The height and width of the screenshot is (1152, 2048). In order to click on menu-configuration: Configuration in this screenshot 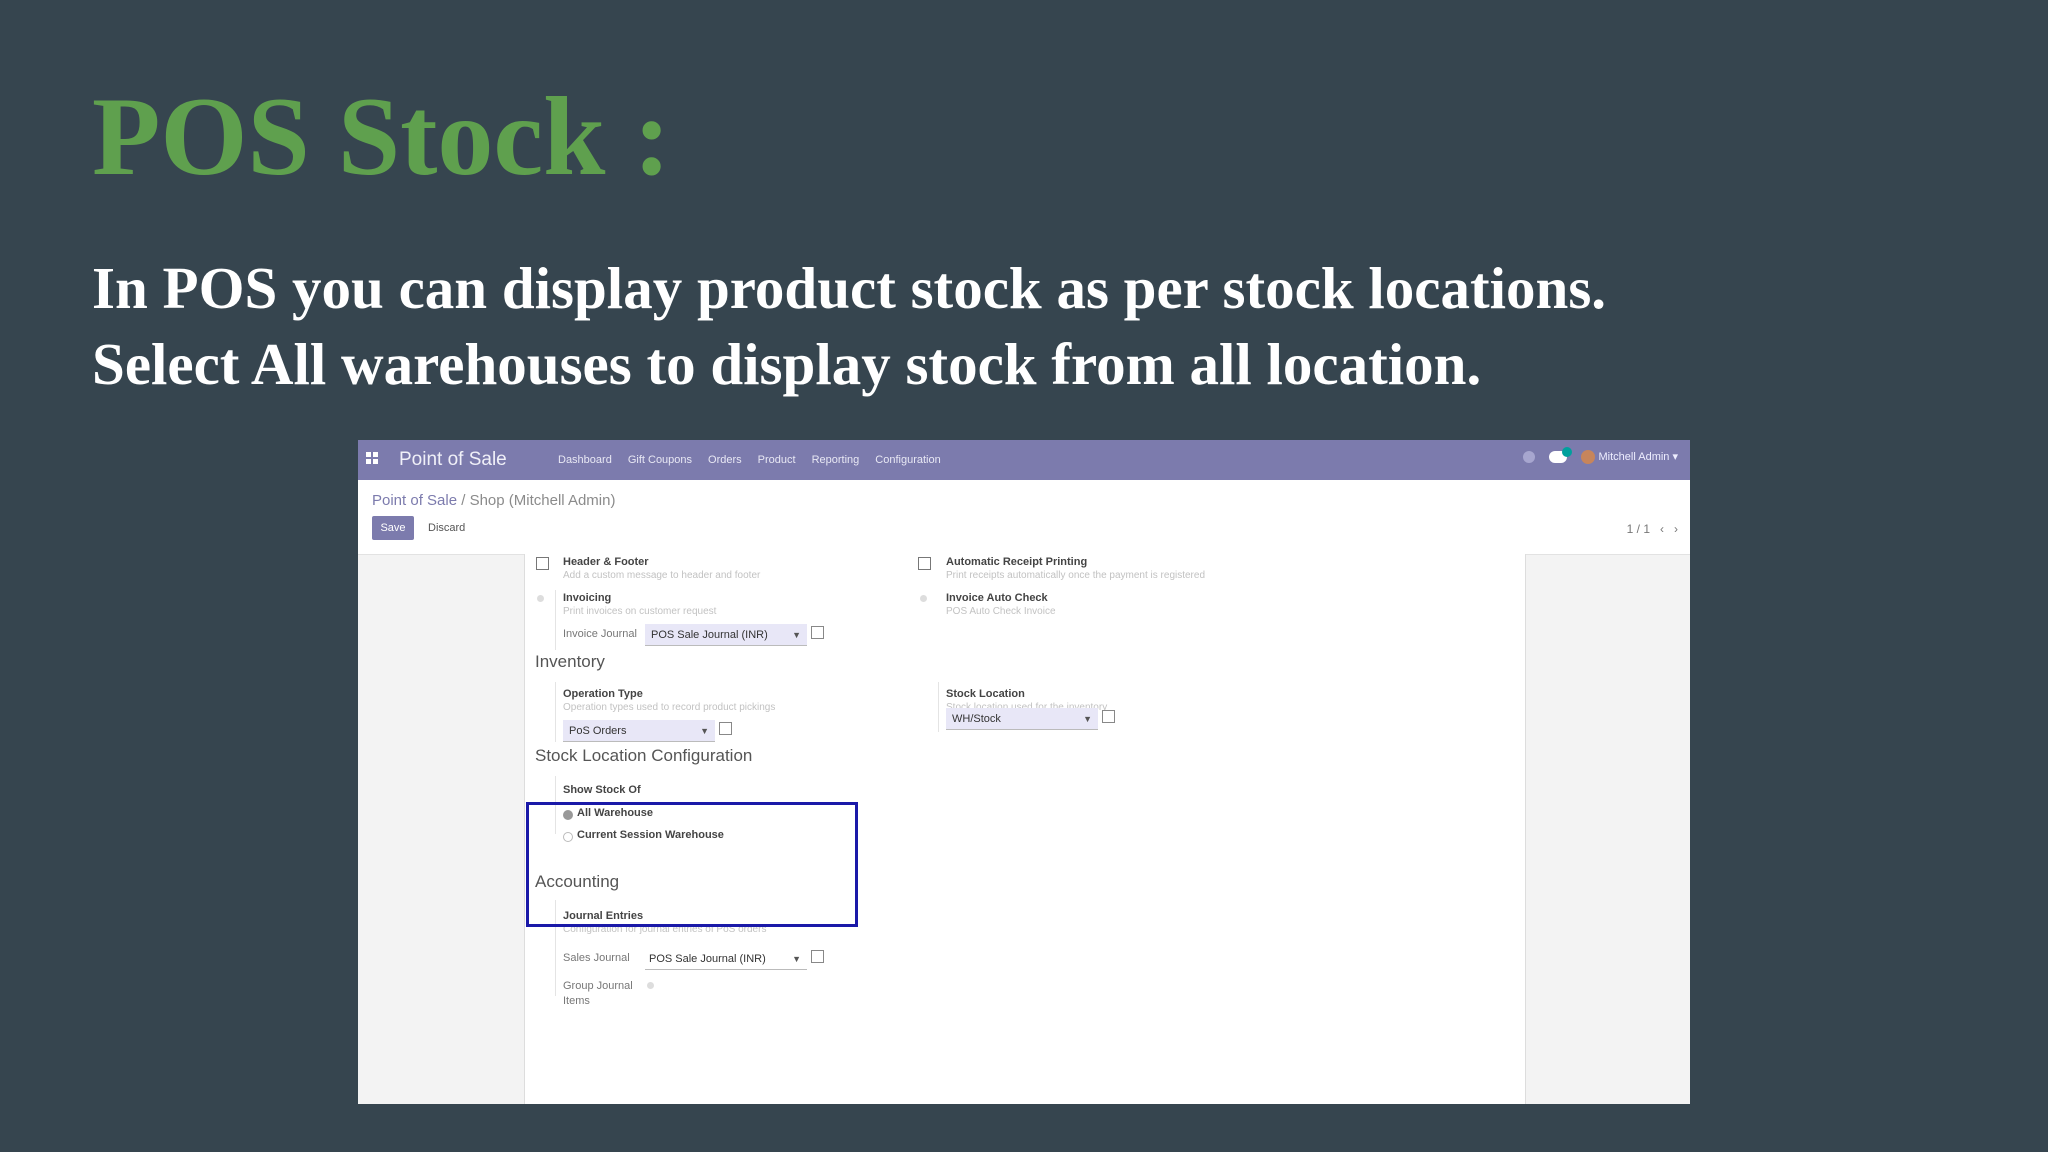, I will do `click(907, 460)`.